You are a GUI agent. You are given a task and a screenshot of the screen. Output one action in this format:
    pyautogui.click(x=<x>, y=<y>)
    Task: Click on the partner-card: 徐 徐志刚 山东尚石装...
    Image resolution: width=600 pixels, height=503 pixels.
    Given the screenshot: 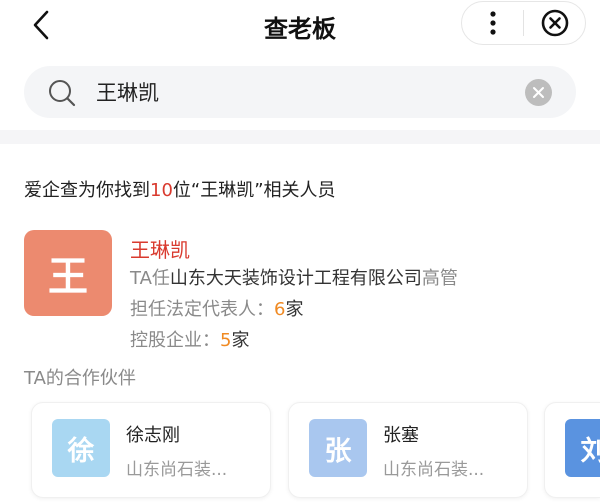 What is the action you would take?
    pyautogui.click(x=151, y=450)
    